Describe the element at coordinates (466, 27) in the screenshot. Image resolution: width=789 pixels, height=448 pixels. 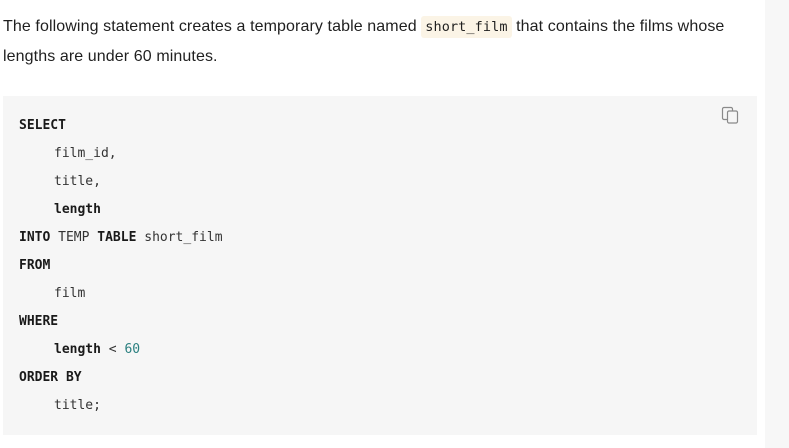
I see `inline-code-table-name: short_film` at that location.